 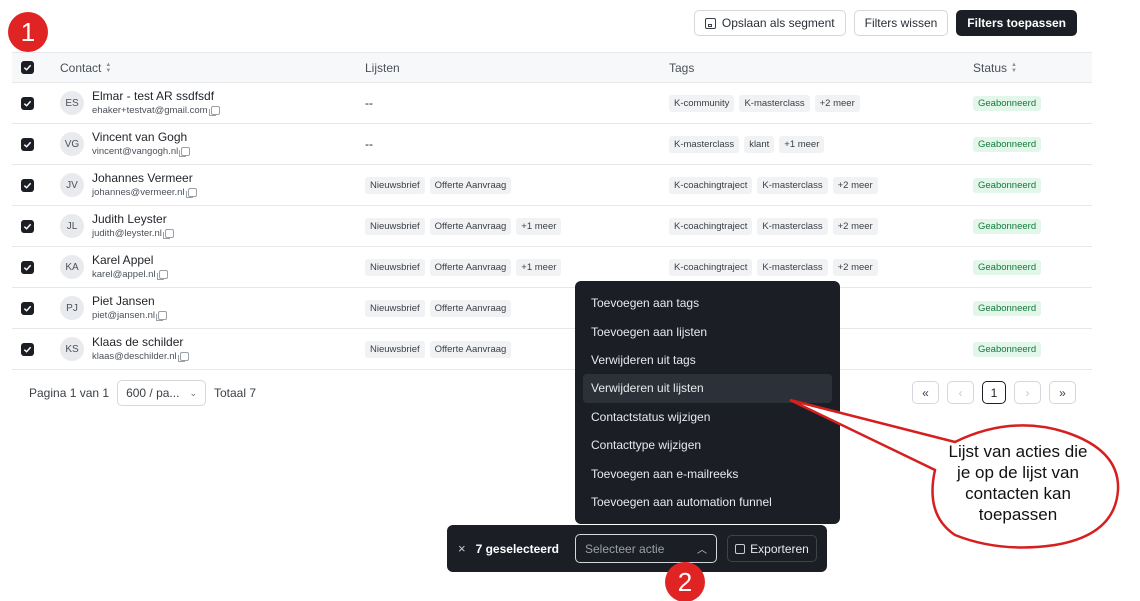 I want to click on contact-email: ehaker+testvat@gmail.com, so click(x=150, y=110).